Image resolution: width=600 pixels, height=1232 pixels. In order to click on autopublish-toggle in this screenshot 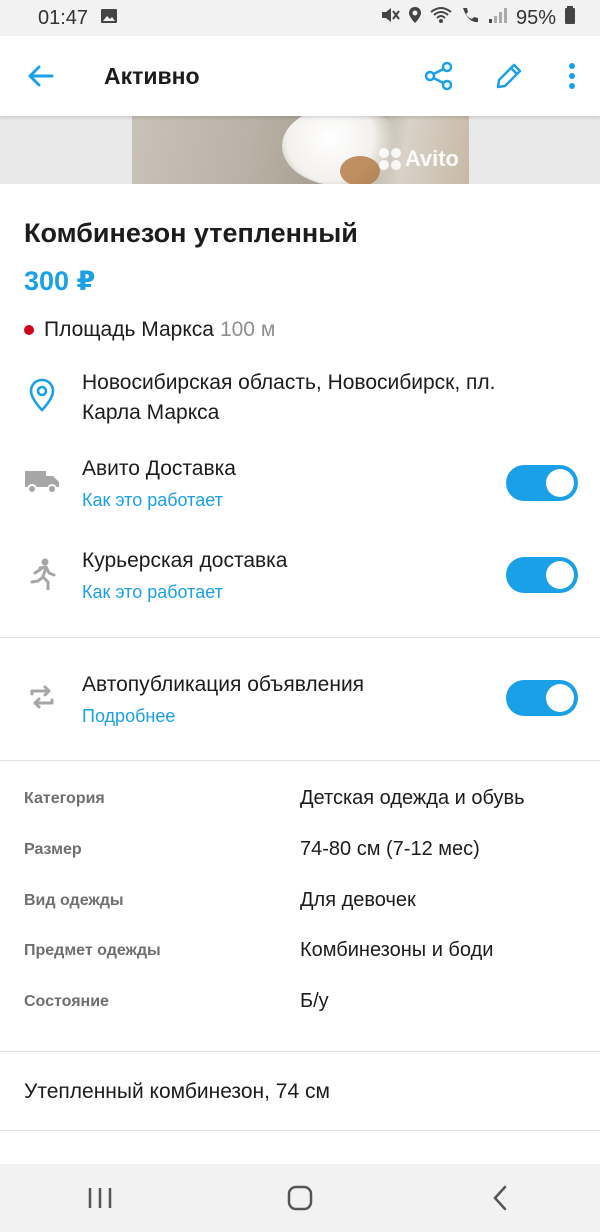, I will do `click(542, 698)`.